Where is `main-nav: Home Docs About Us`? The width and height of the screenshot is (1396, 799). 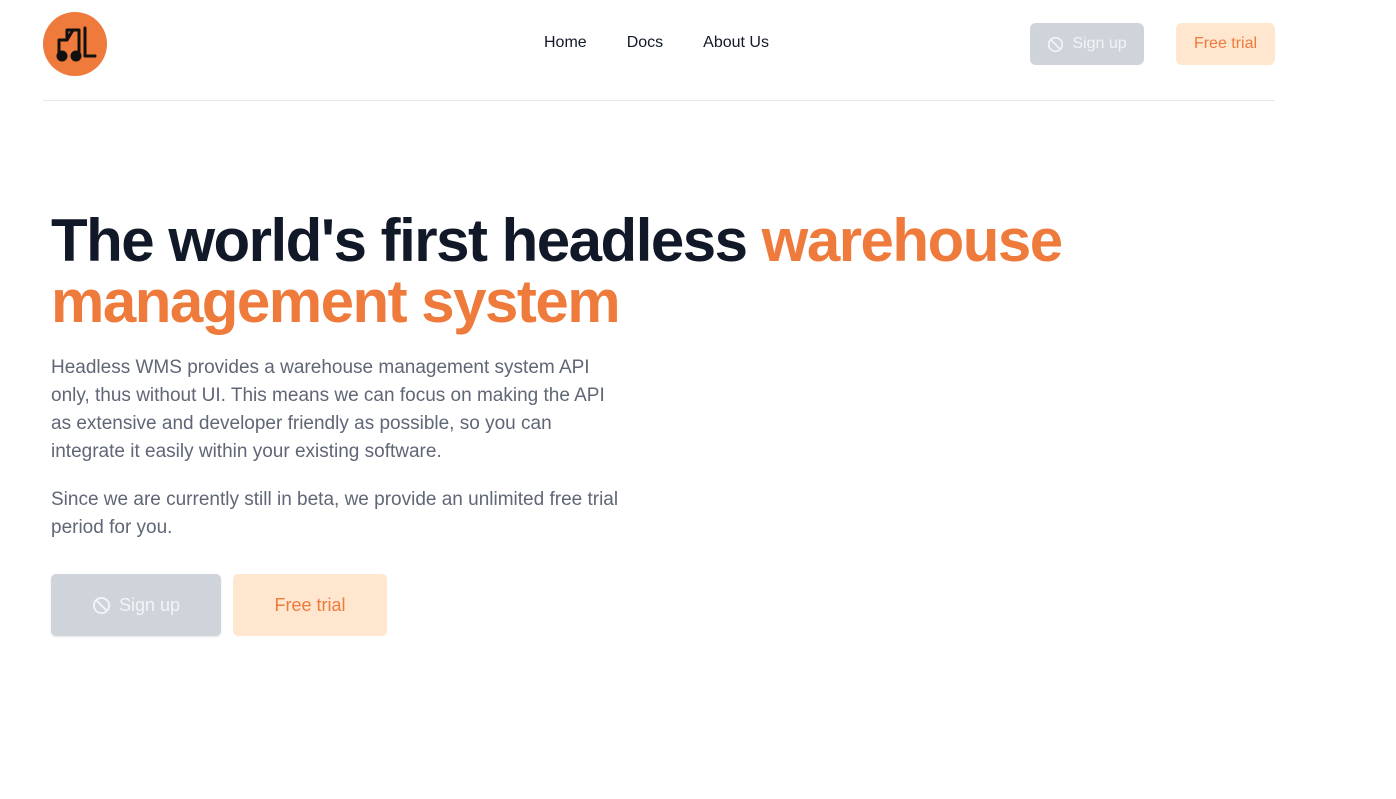
main-nav: Home Docs About Us is located at coordinates (656, 43).